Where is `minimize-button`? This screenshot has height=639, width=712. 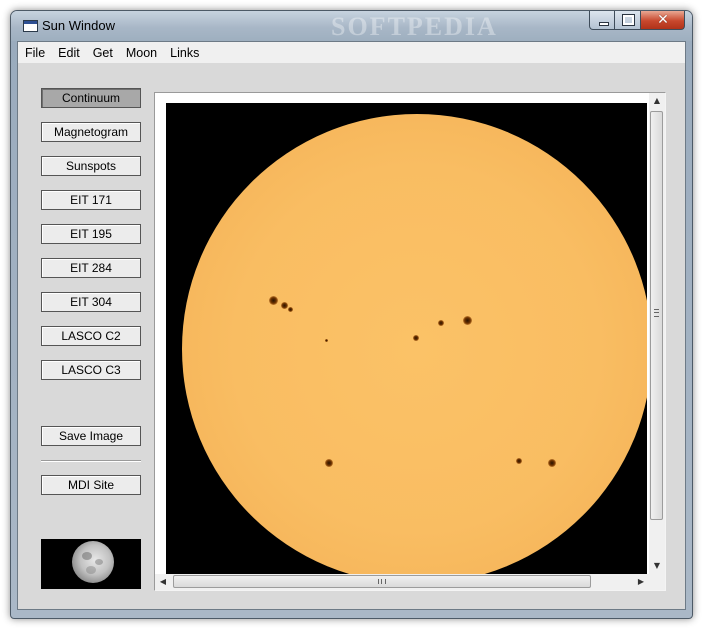 minimize-button is located at coordinates (602, 20).